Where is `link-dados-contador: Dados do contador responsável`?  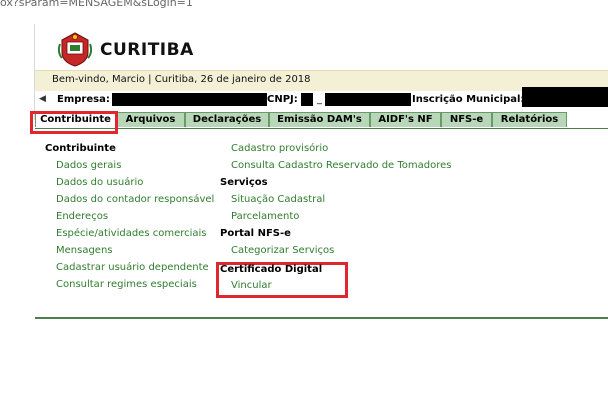
link-dados-contador: Dados do contador responsável is located at coordinates (135, 199).